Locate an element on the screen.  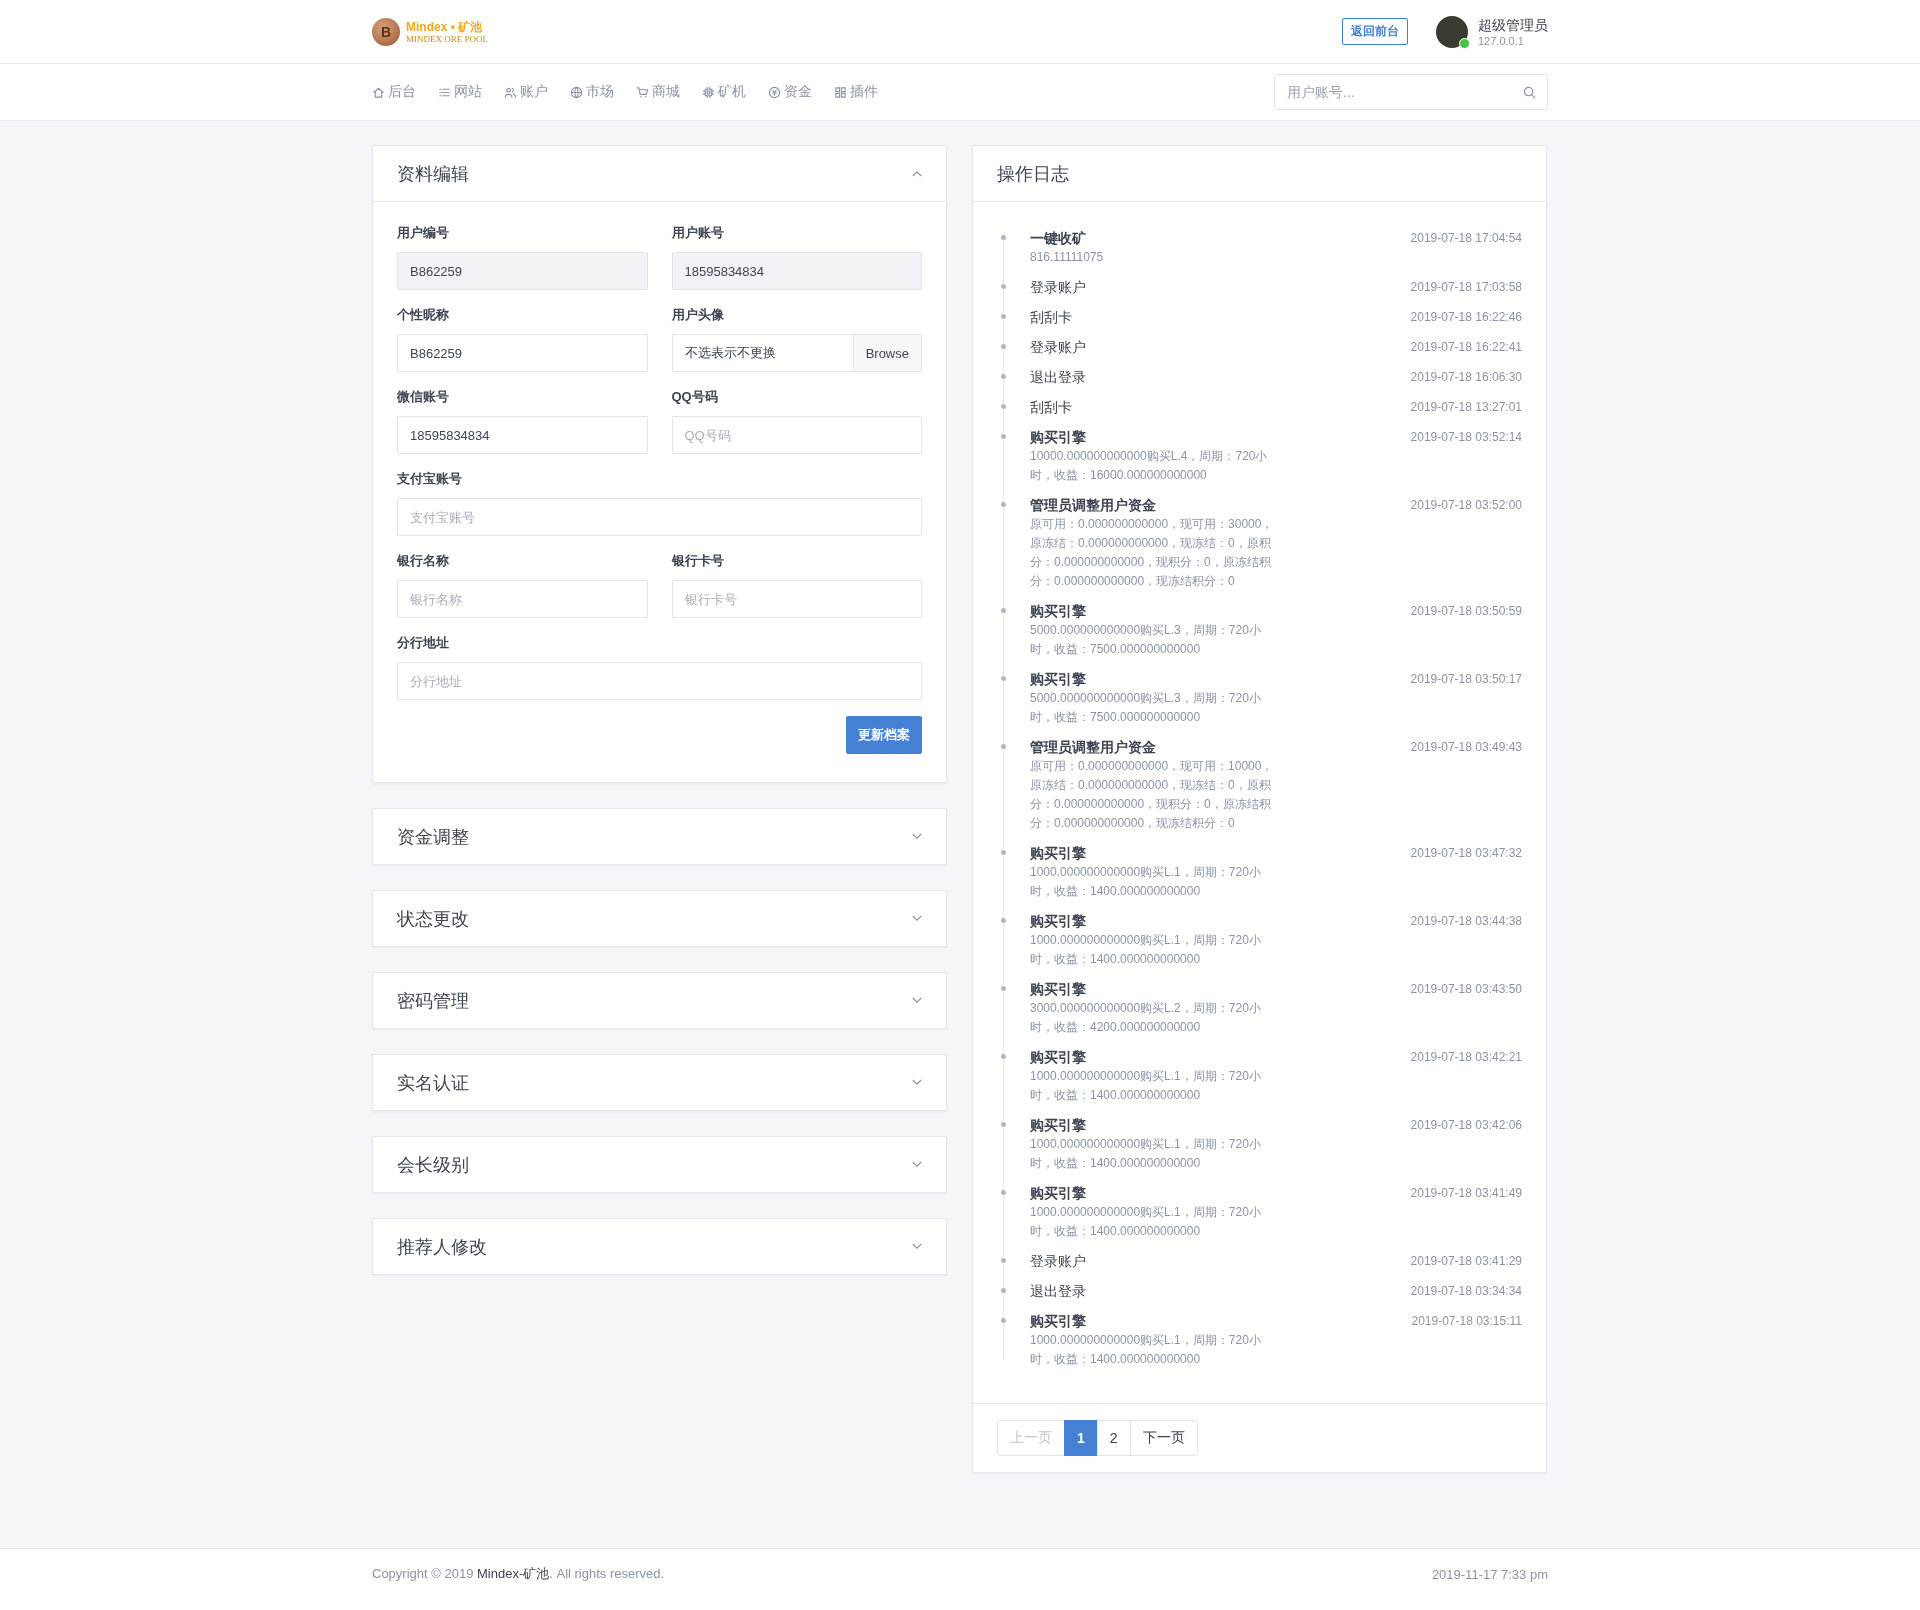
panel-title: 资料编辑 is located at coordinates (433, 173).